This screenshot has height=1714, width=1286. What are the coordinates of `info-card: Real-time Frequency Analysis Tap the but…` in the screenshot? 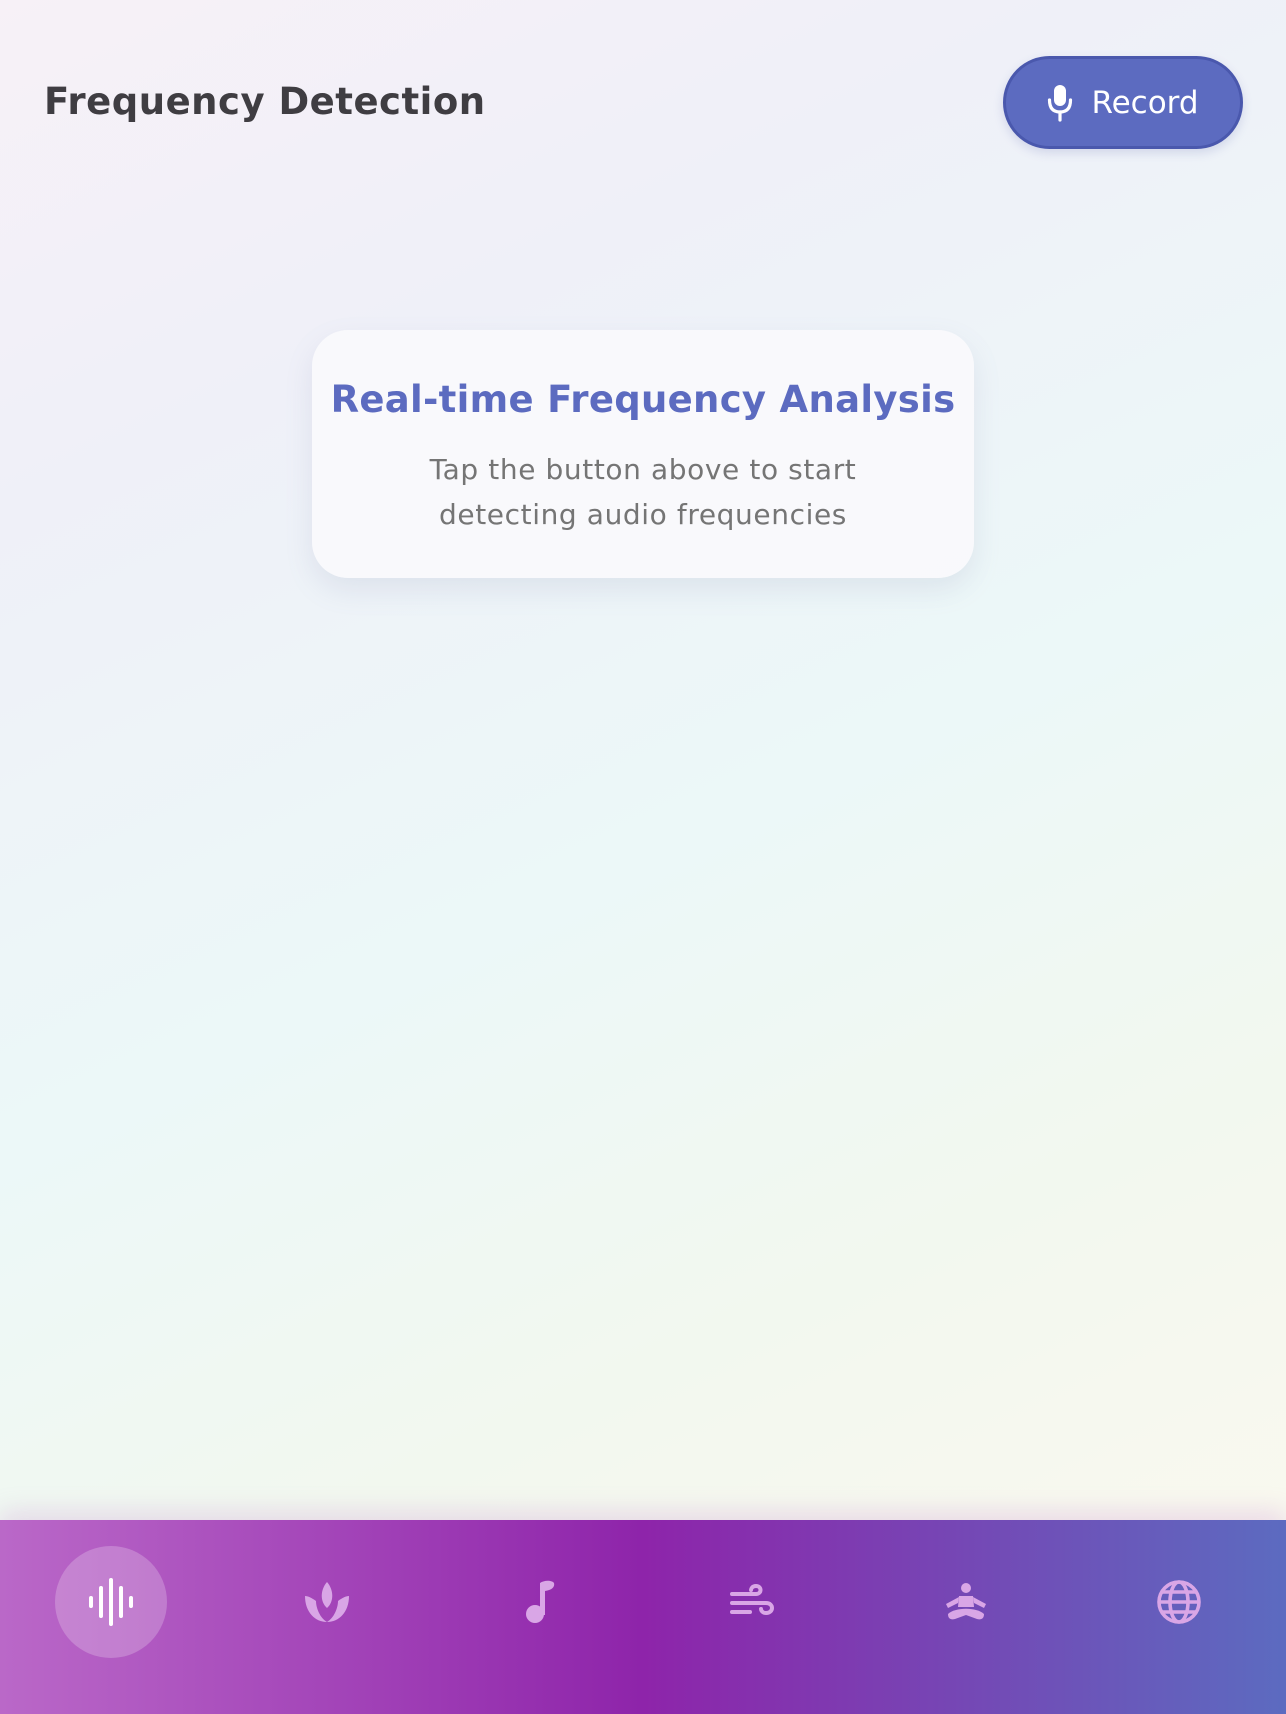 It's located at (643, 454).